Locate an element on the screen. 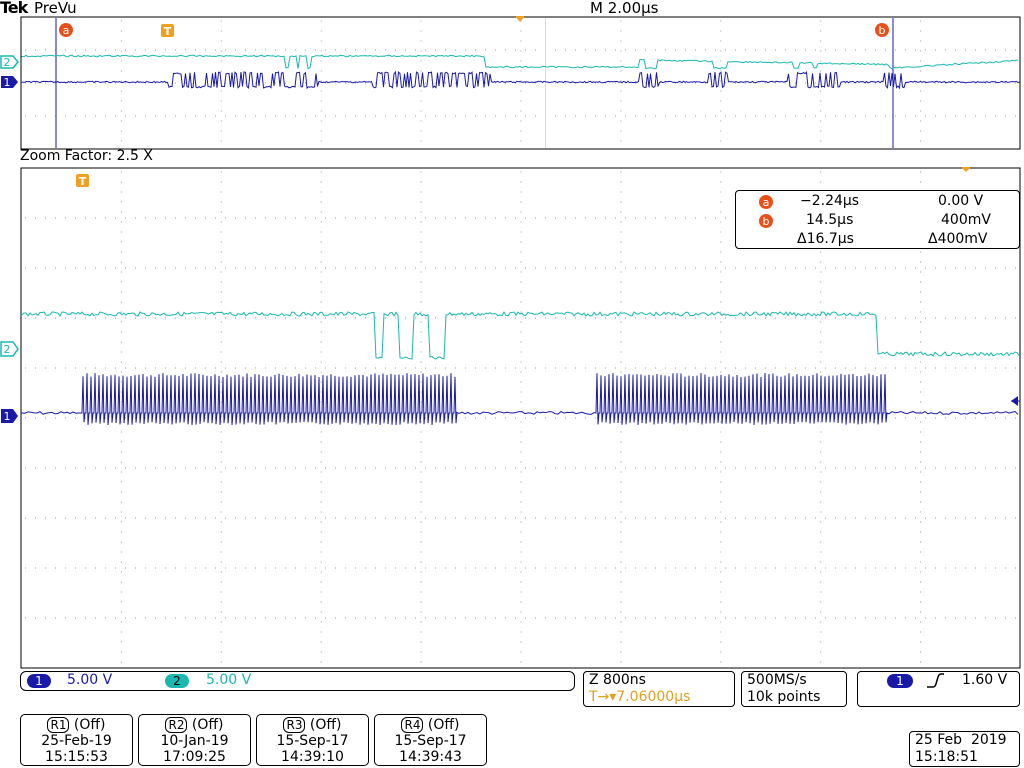  zoom-ch1-marker: 1 is located at coordinates (9, 416).